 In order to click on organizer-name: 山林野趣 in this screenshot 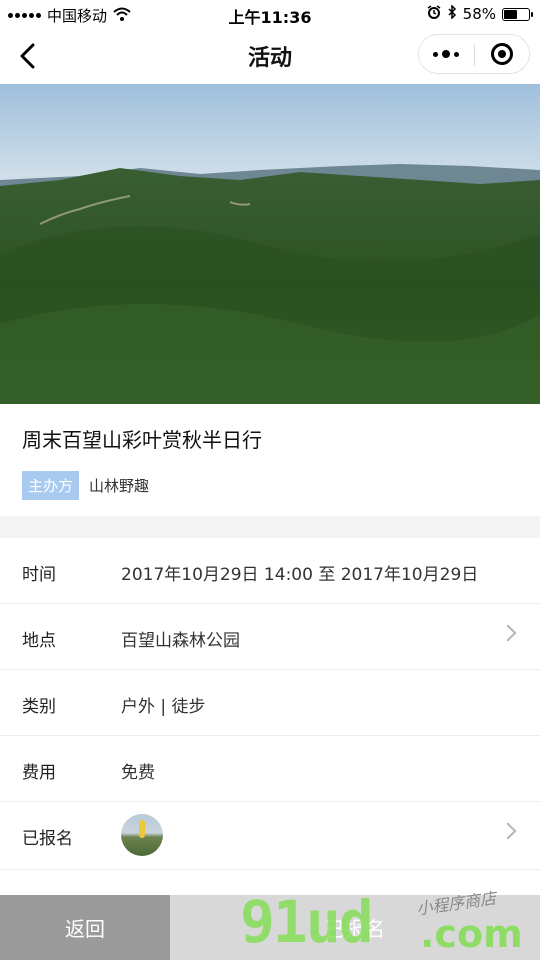, I will do `click(119, 485)`.